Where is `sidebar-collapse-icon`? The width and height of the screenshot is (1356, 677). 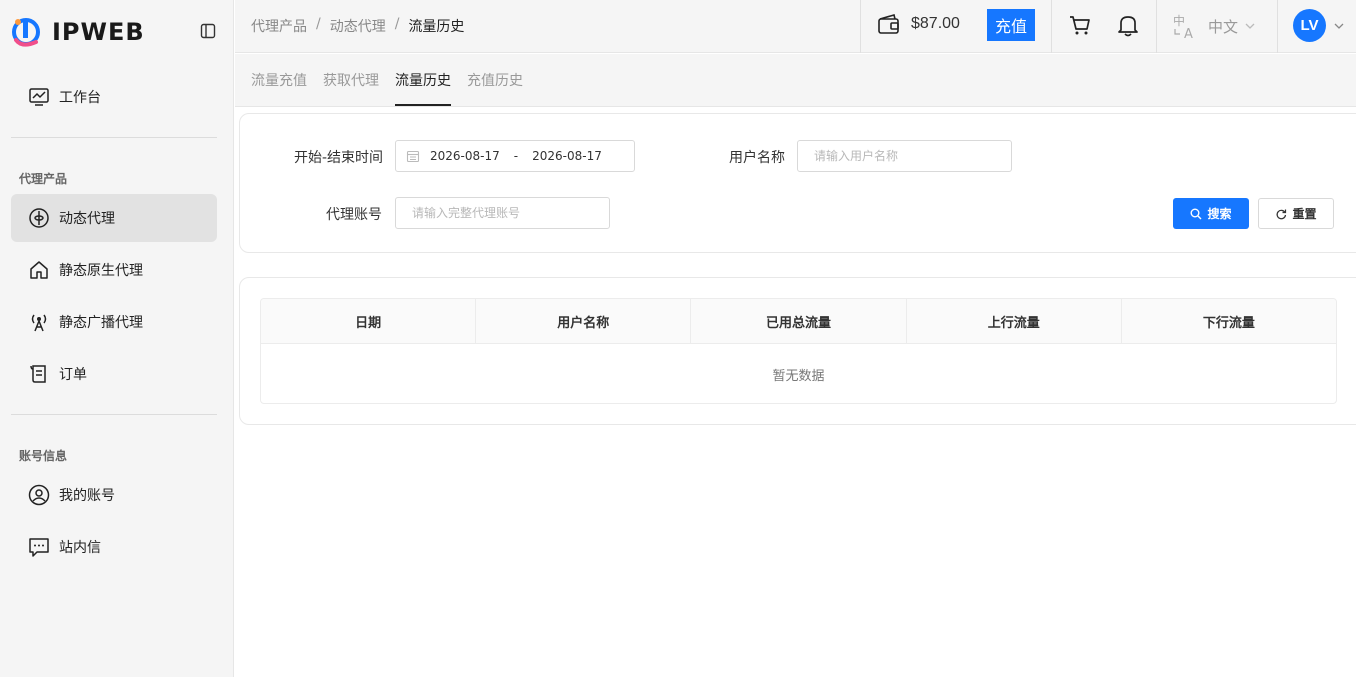
sidebar-collapse-icon is located at coordinates (209, 31).